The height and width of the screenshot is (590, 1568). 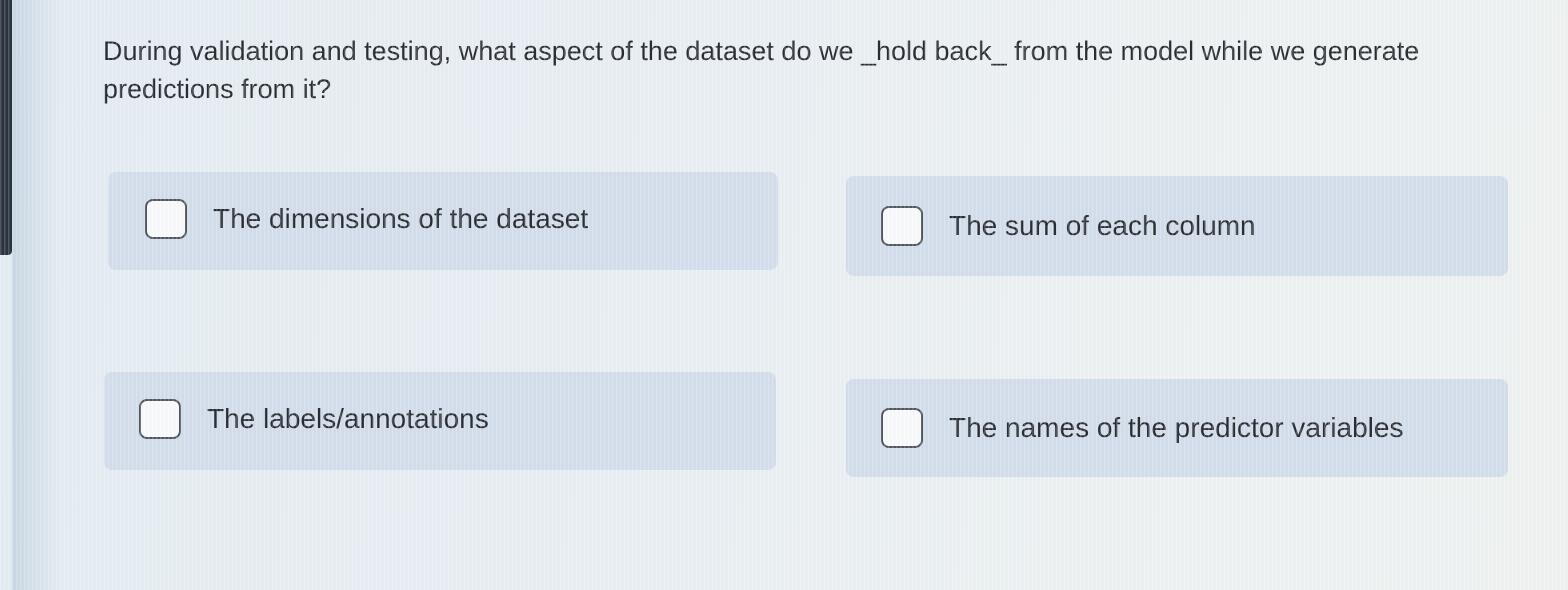 What do you see at coordinates (1102, 225) in the screenshot?
I see `answer-option-label: The sum of each column` at bounding box center [1102, 225].